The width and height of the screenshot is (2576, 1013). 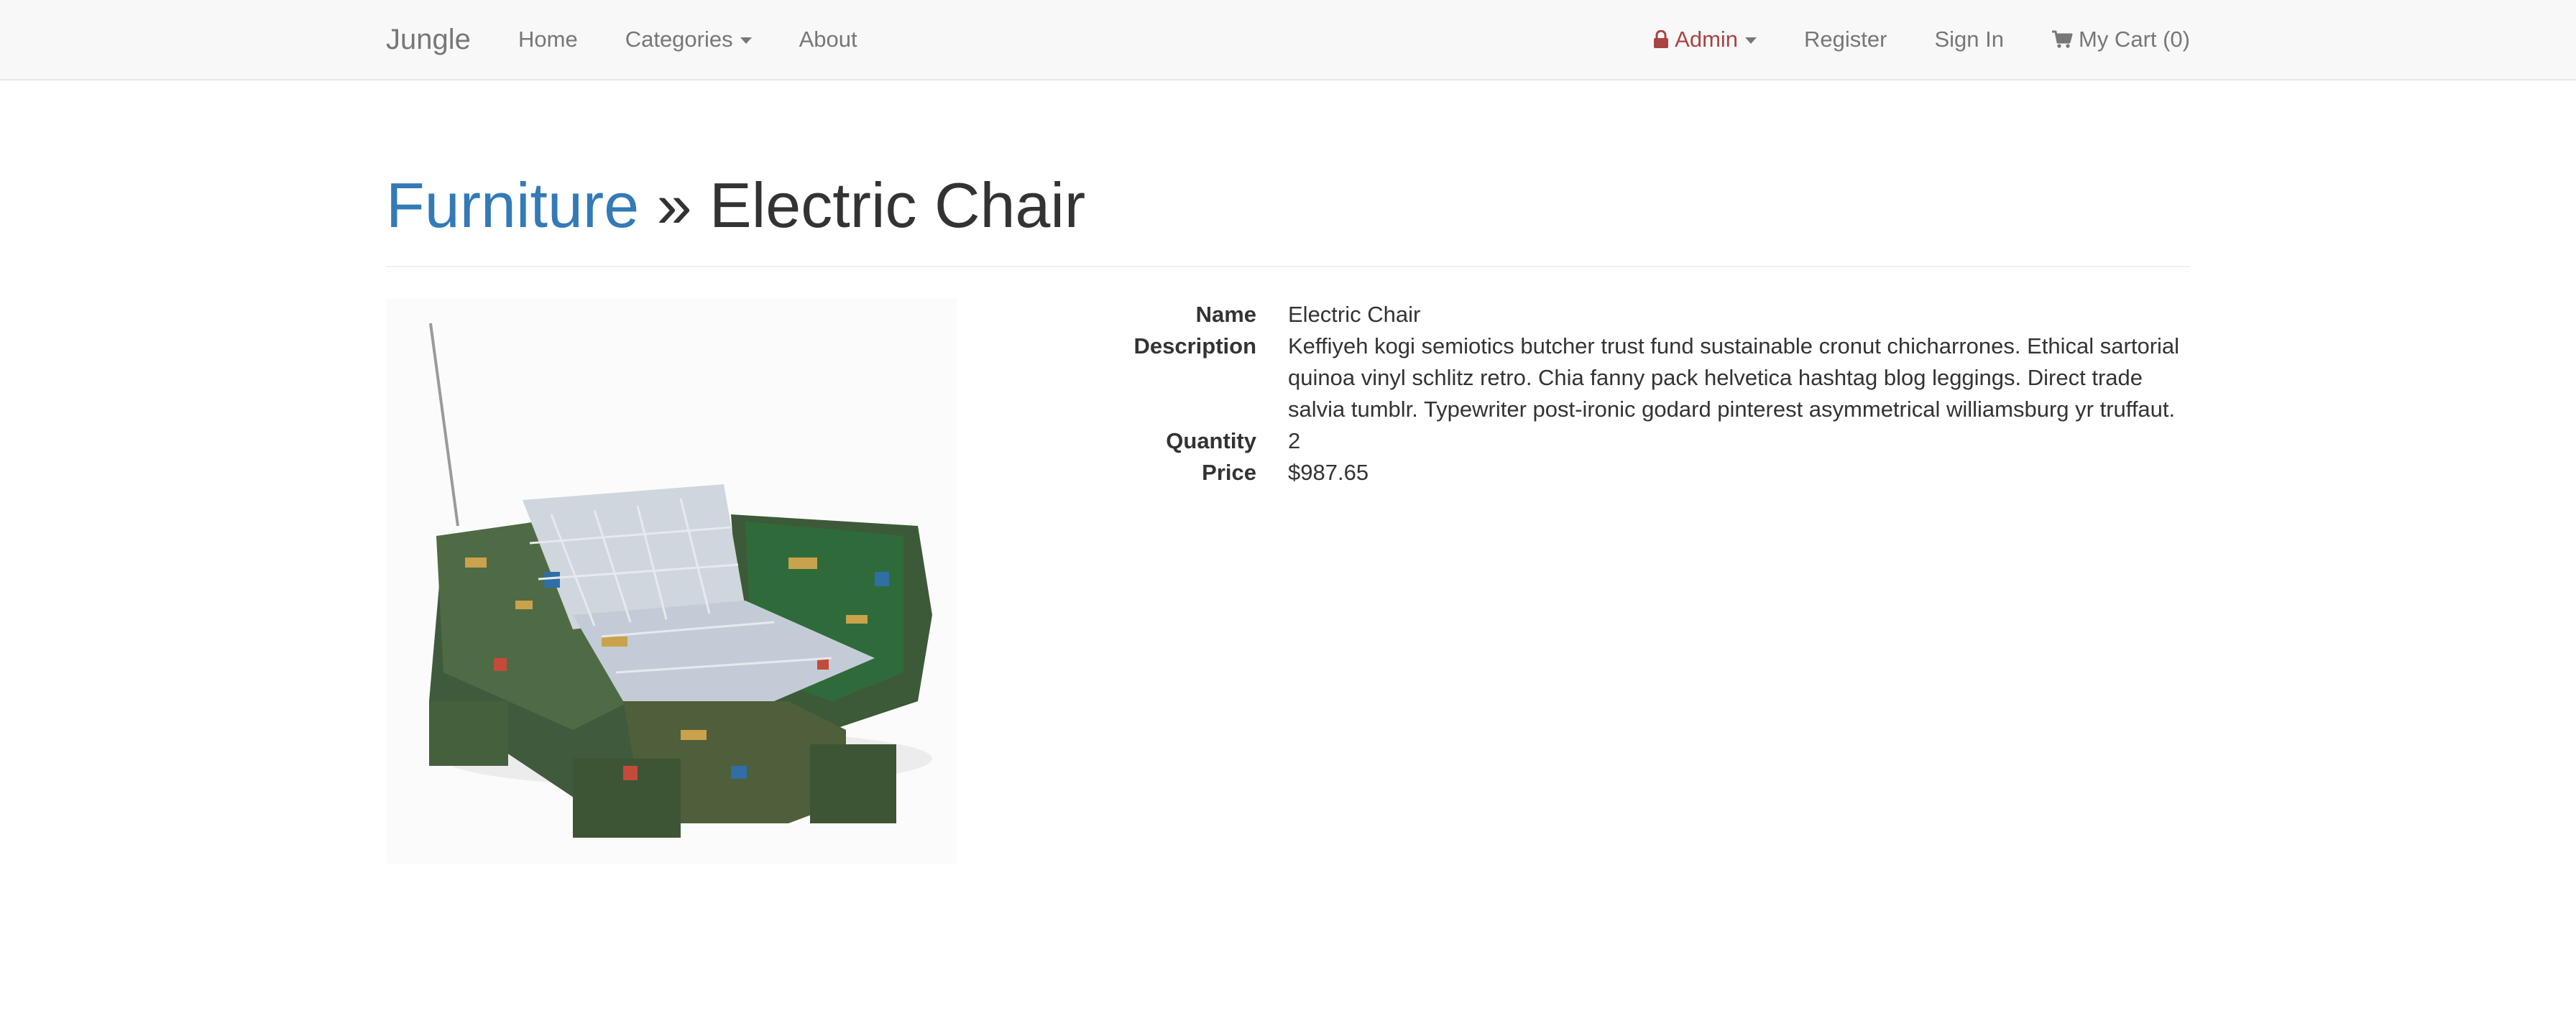 What do you see at coordinates (548, 39) in the screenshot?
I see `nav-home-link: Home` at bounding box center [548, 39].